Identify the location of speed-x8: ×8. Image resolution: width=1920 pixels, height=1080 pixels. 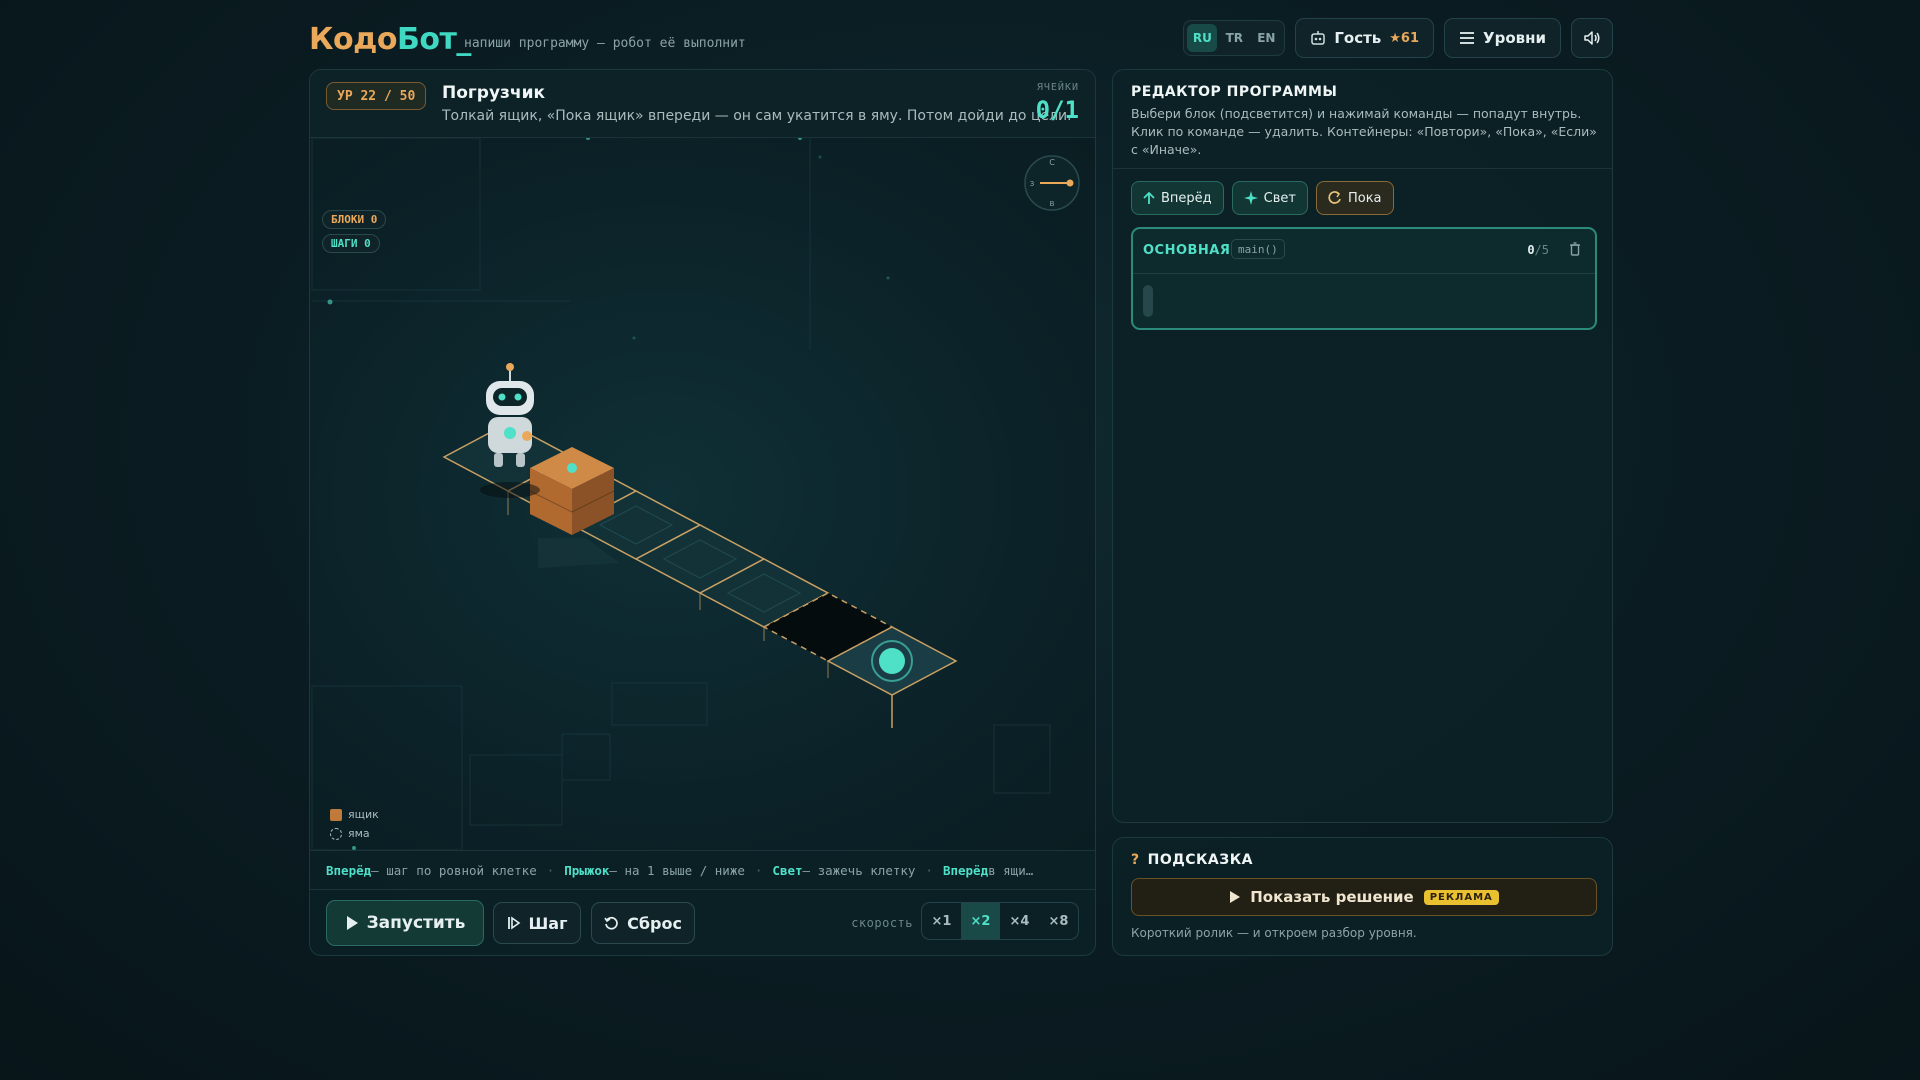
(1058, 921).